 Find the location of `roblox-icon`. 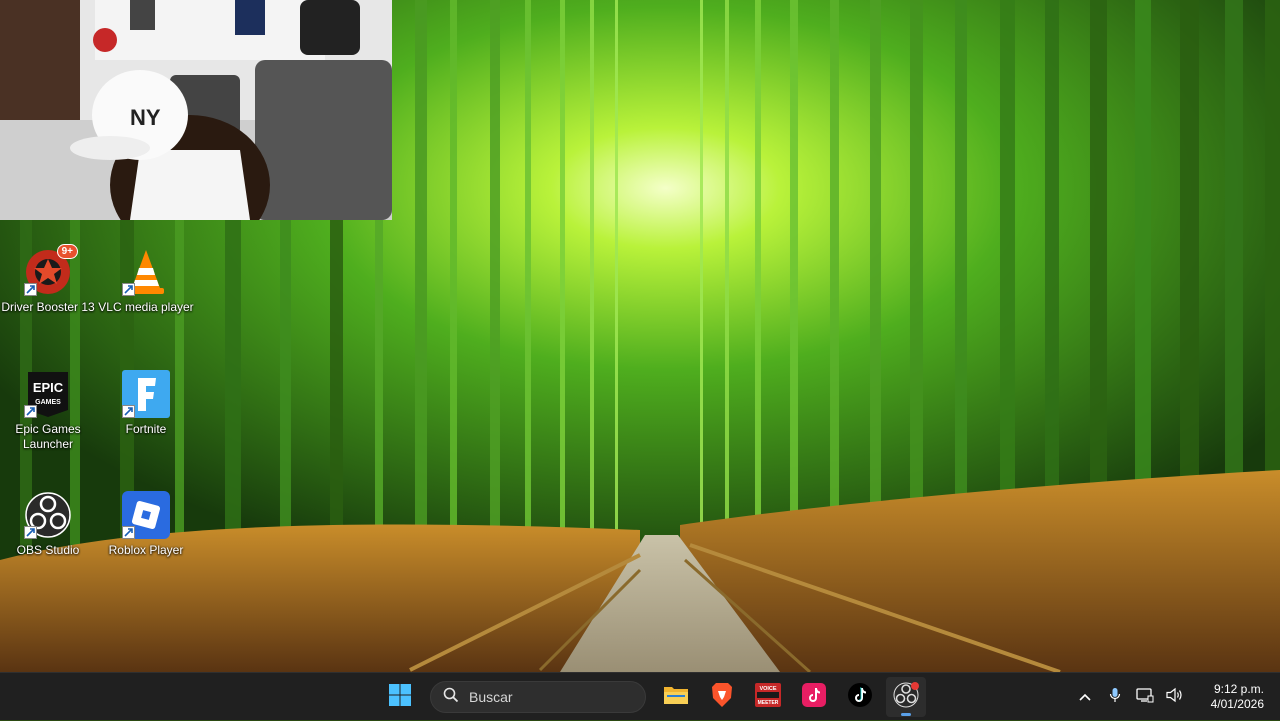

roblox-icon is located at coordinates (146, 515).